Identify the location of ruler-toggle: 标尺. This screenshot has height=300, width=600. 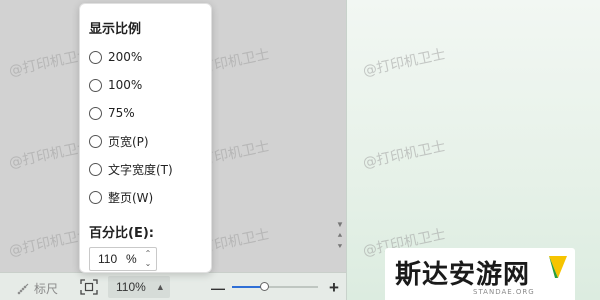
(37, 288).